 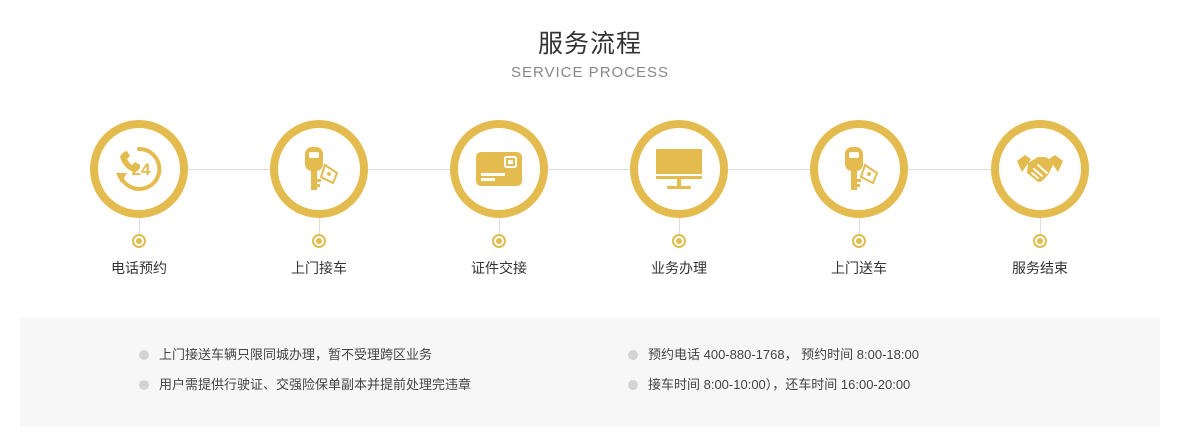 I want to click on step-label: 电话预约, so click(x=139, y=268).